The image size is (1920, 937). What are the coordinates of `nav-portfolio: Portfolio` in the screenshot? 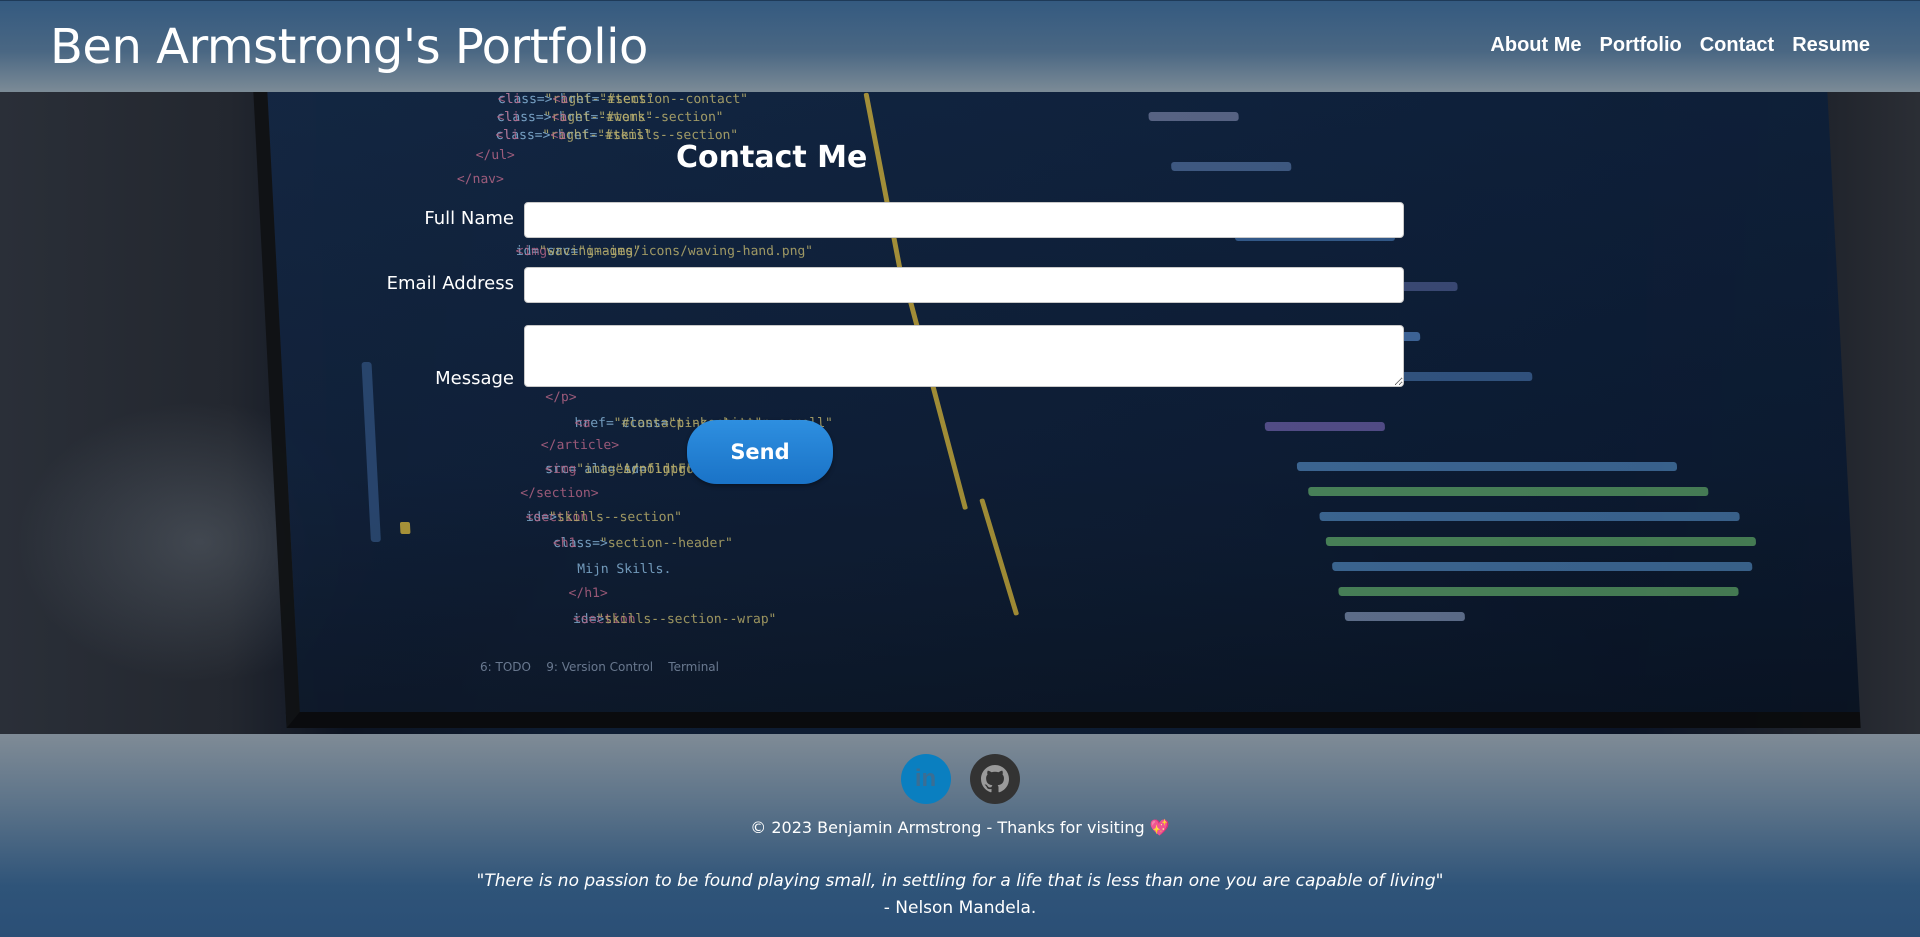 It's located at (1641, 45).